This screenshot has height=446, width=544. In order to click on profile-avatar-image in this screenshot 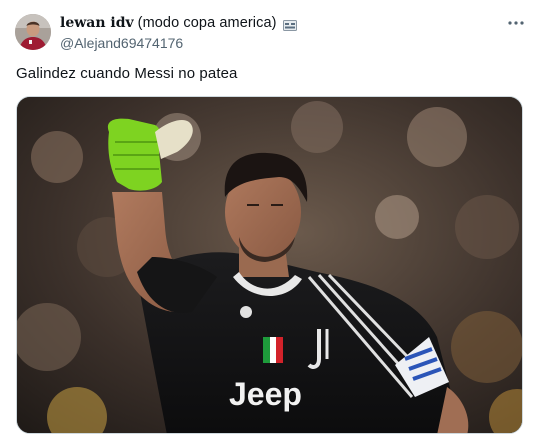, I will do `click(33, 32)`.